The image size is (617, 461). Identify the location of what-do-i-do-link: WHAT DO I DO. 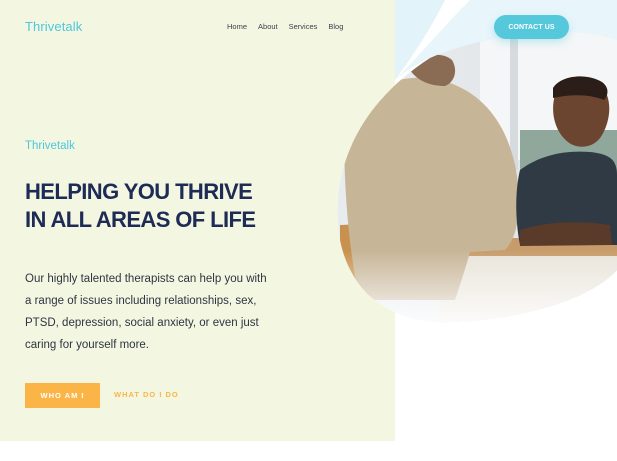
(146, 394).